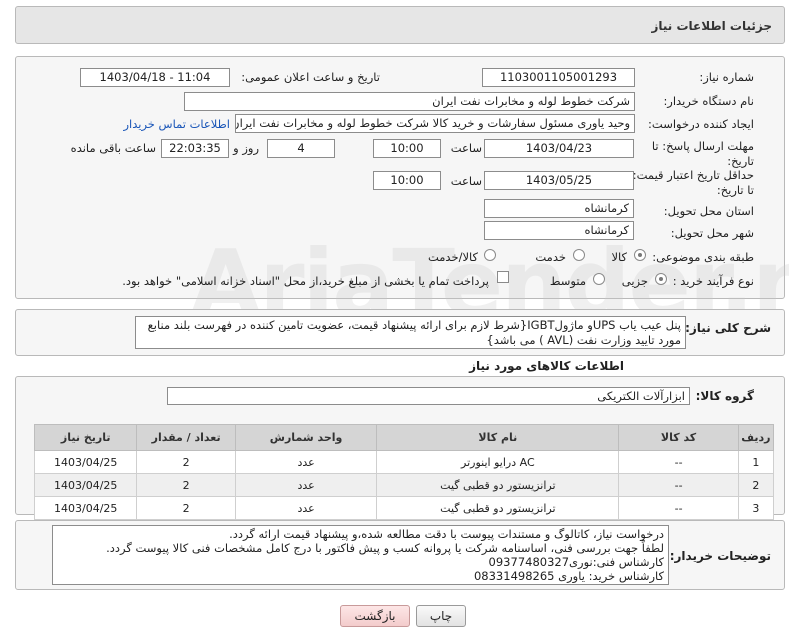 Image resolution: width=789 pixels, height=642 pixels. I want to click on need-number-field: 1103001105001293, so click(558, 77).